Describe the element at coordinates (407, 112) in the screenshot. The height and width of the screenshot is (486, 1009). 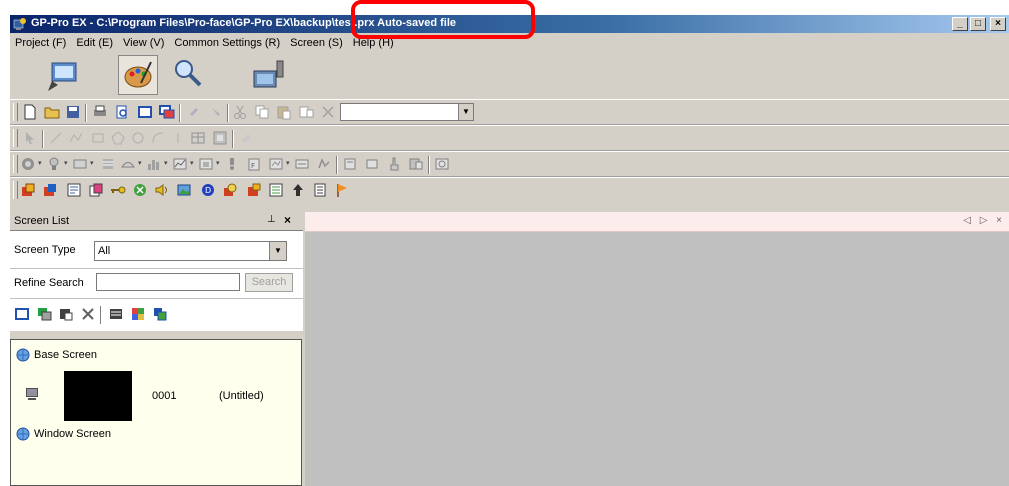
I see `toolbar-combo: ▼` at that location.